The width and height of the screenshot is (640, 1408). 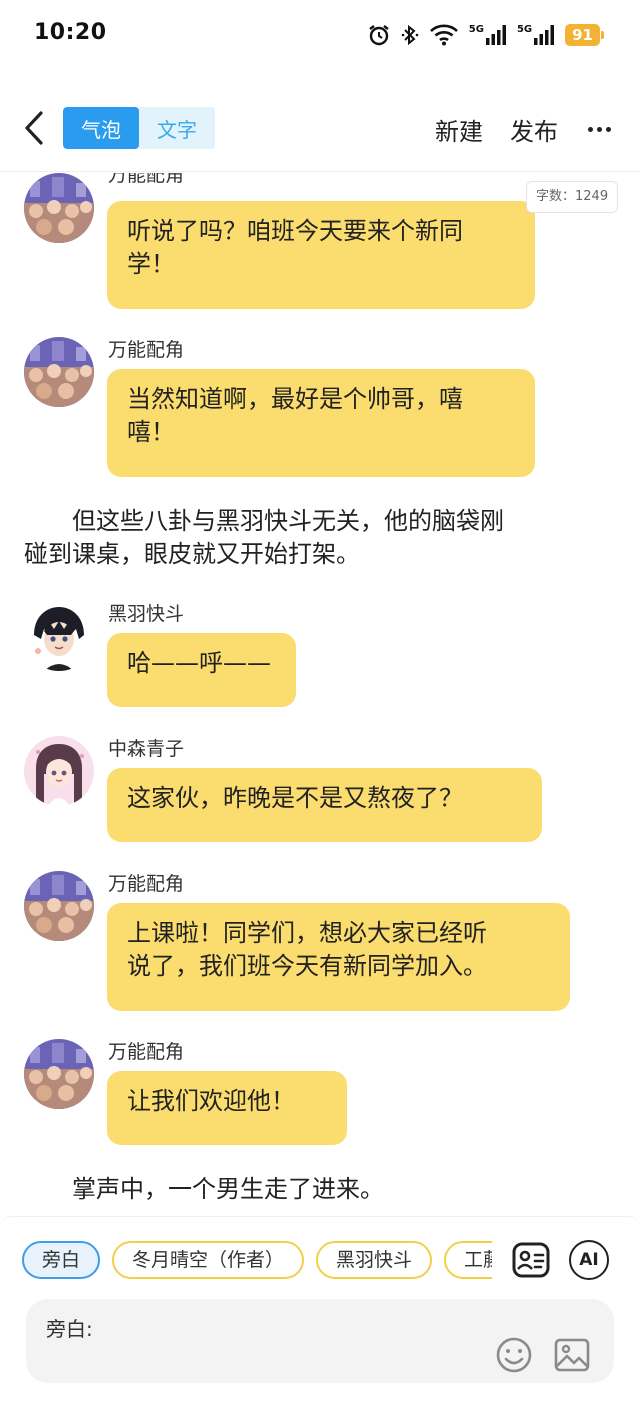 What do you see at coordinates (61, 1260) in the screenshot?
I see `role-chip-narrator: 旁白` at bounding box center [61, 1260].